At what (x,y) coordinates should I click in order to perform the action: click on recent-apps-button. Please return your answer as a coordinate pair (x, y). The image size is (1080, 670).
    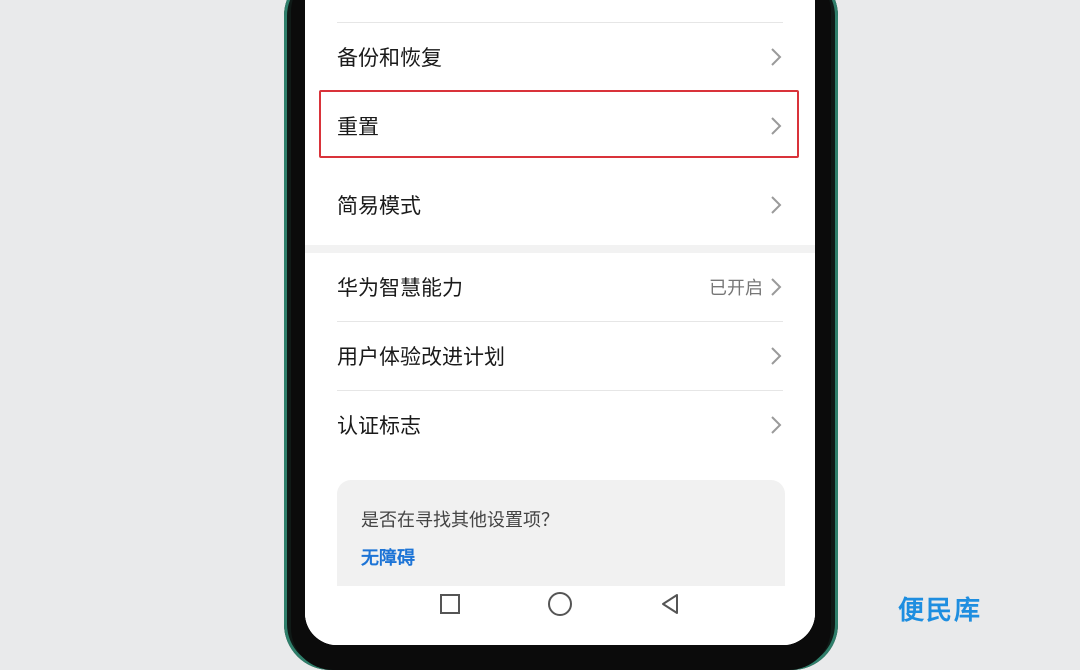
    Looking at the image, I should click on (450, 604).